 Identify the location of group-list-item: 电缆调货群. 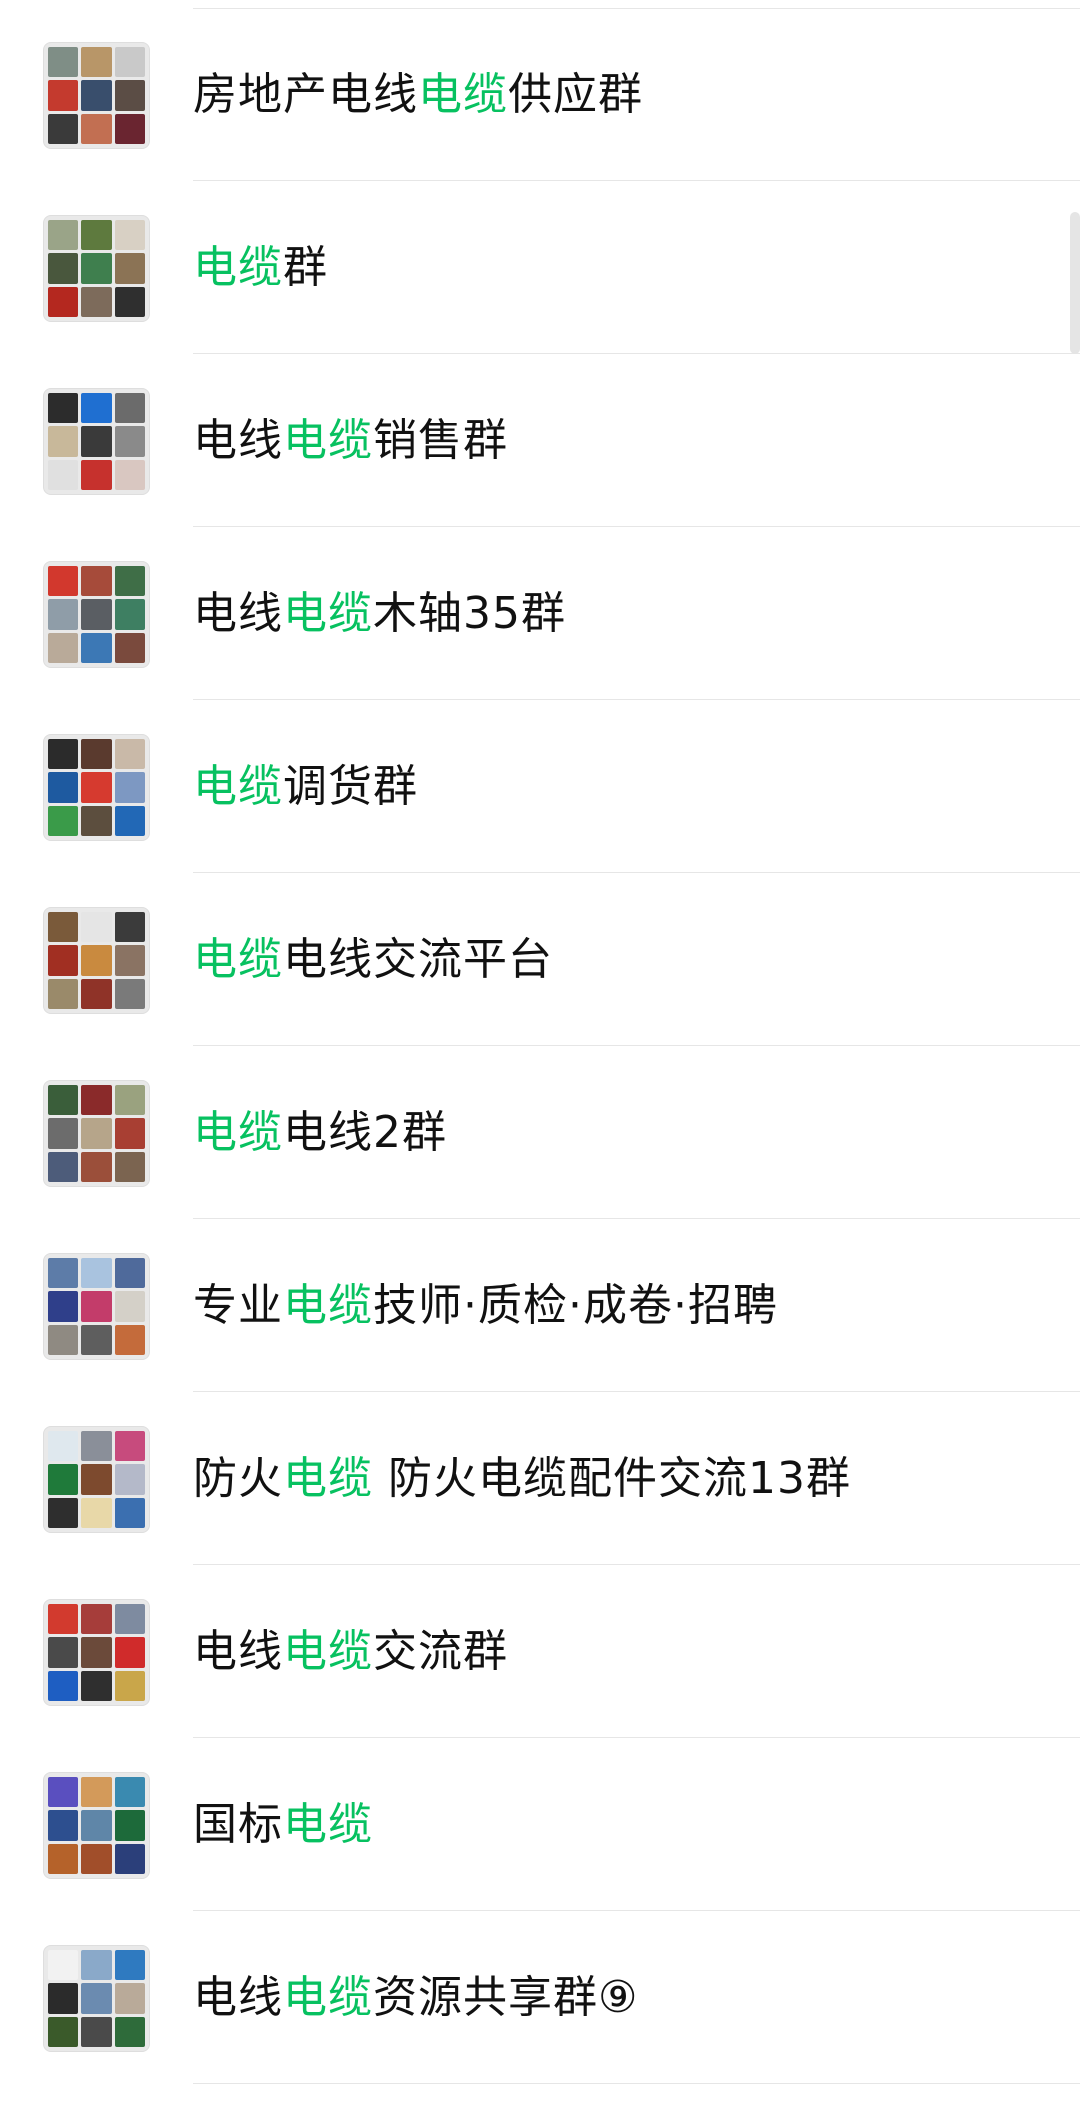
(540, 786).